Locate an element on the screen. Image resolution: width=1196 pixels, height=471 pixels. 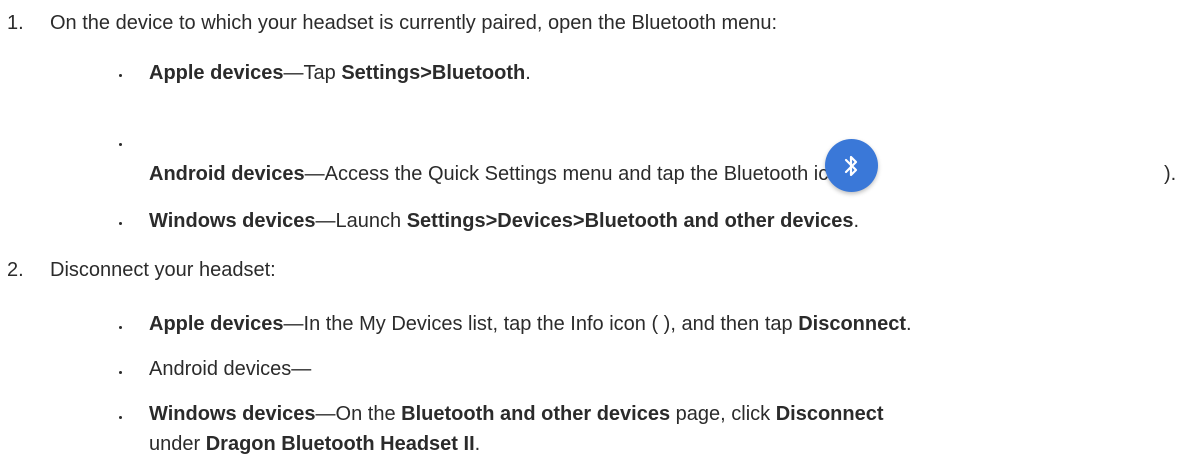
page-name: Bluetooth and other devices is located at coordinates (536, 414).